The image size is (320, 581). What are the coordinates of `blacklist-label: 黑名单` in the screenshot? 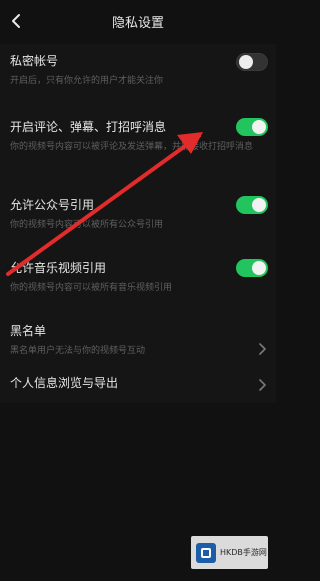 It's located at (28, 331).